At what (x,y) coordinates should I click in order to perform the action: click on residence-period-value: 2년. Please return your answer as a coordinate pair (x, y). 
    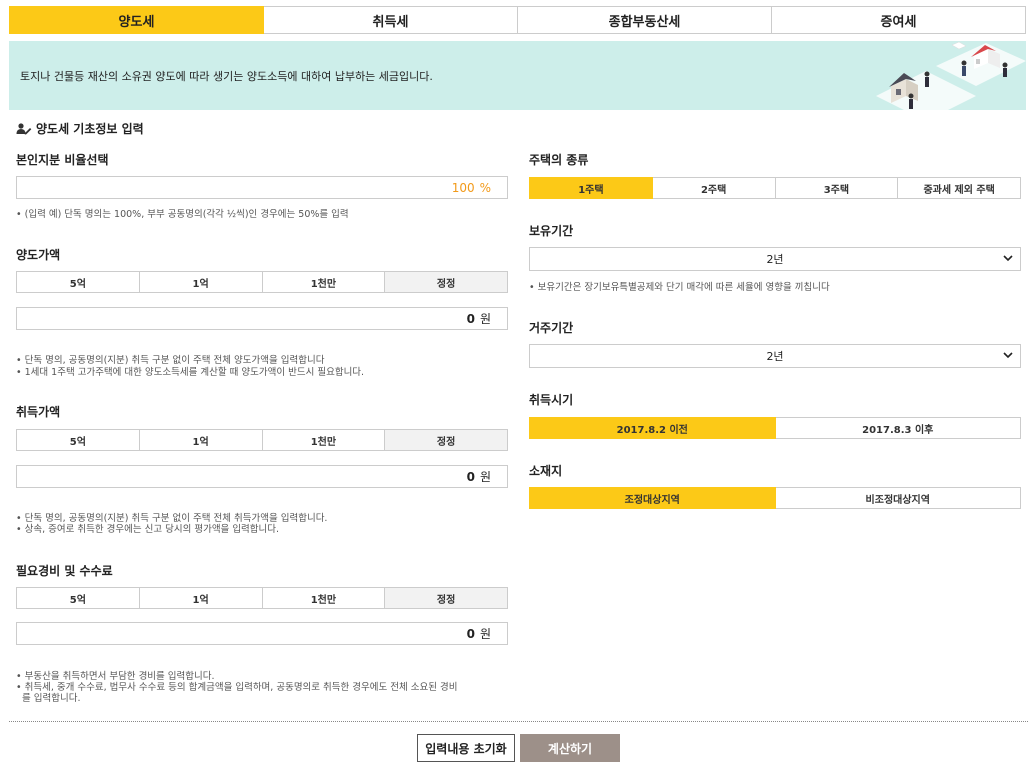
    Looking at the image, I should click on (775, 356).